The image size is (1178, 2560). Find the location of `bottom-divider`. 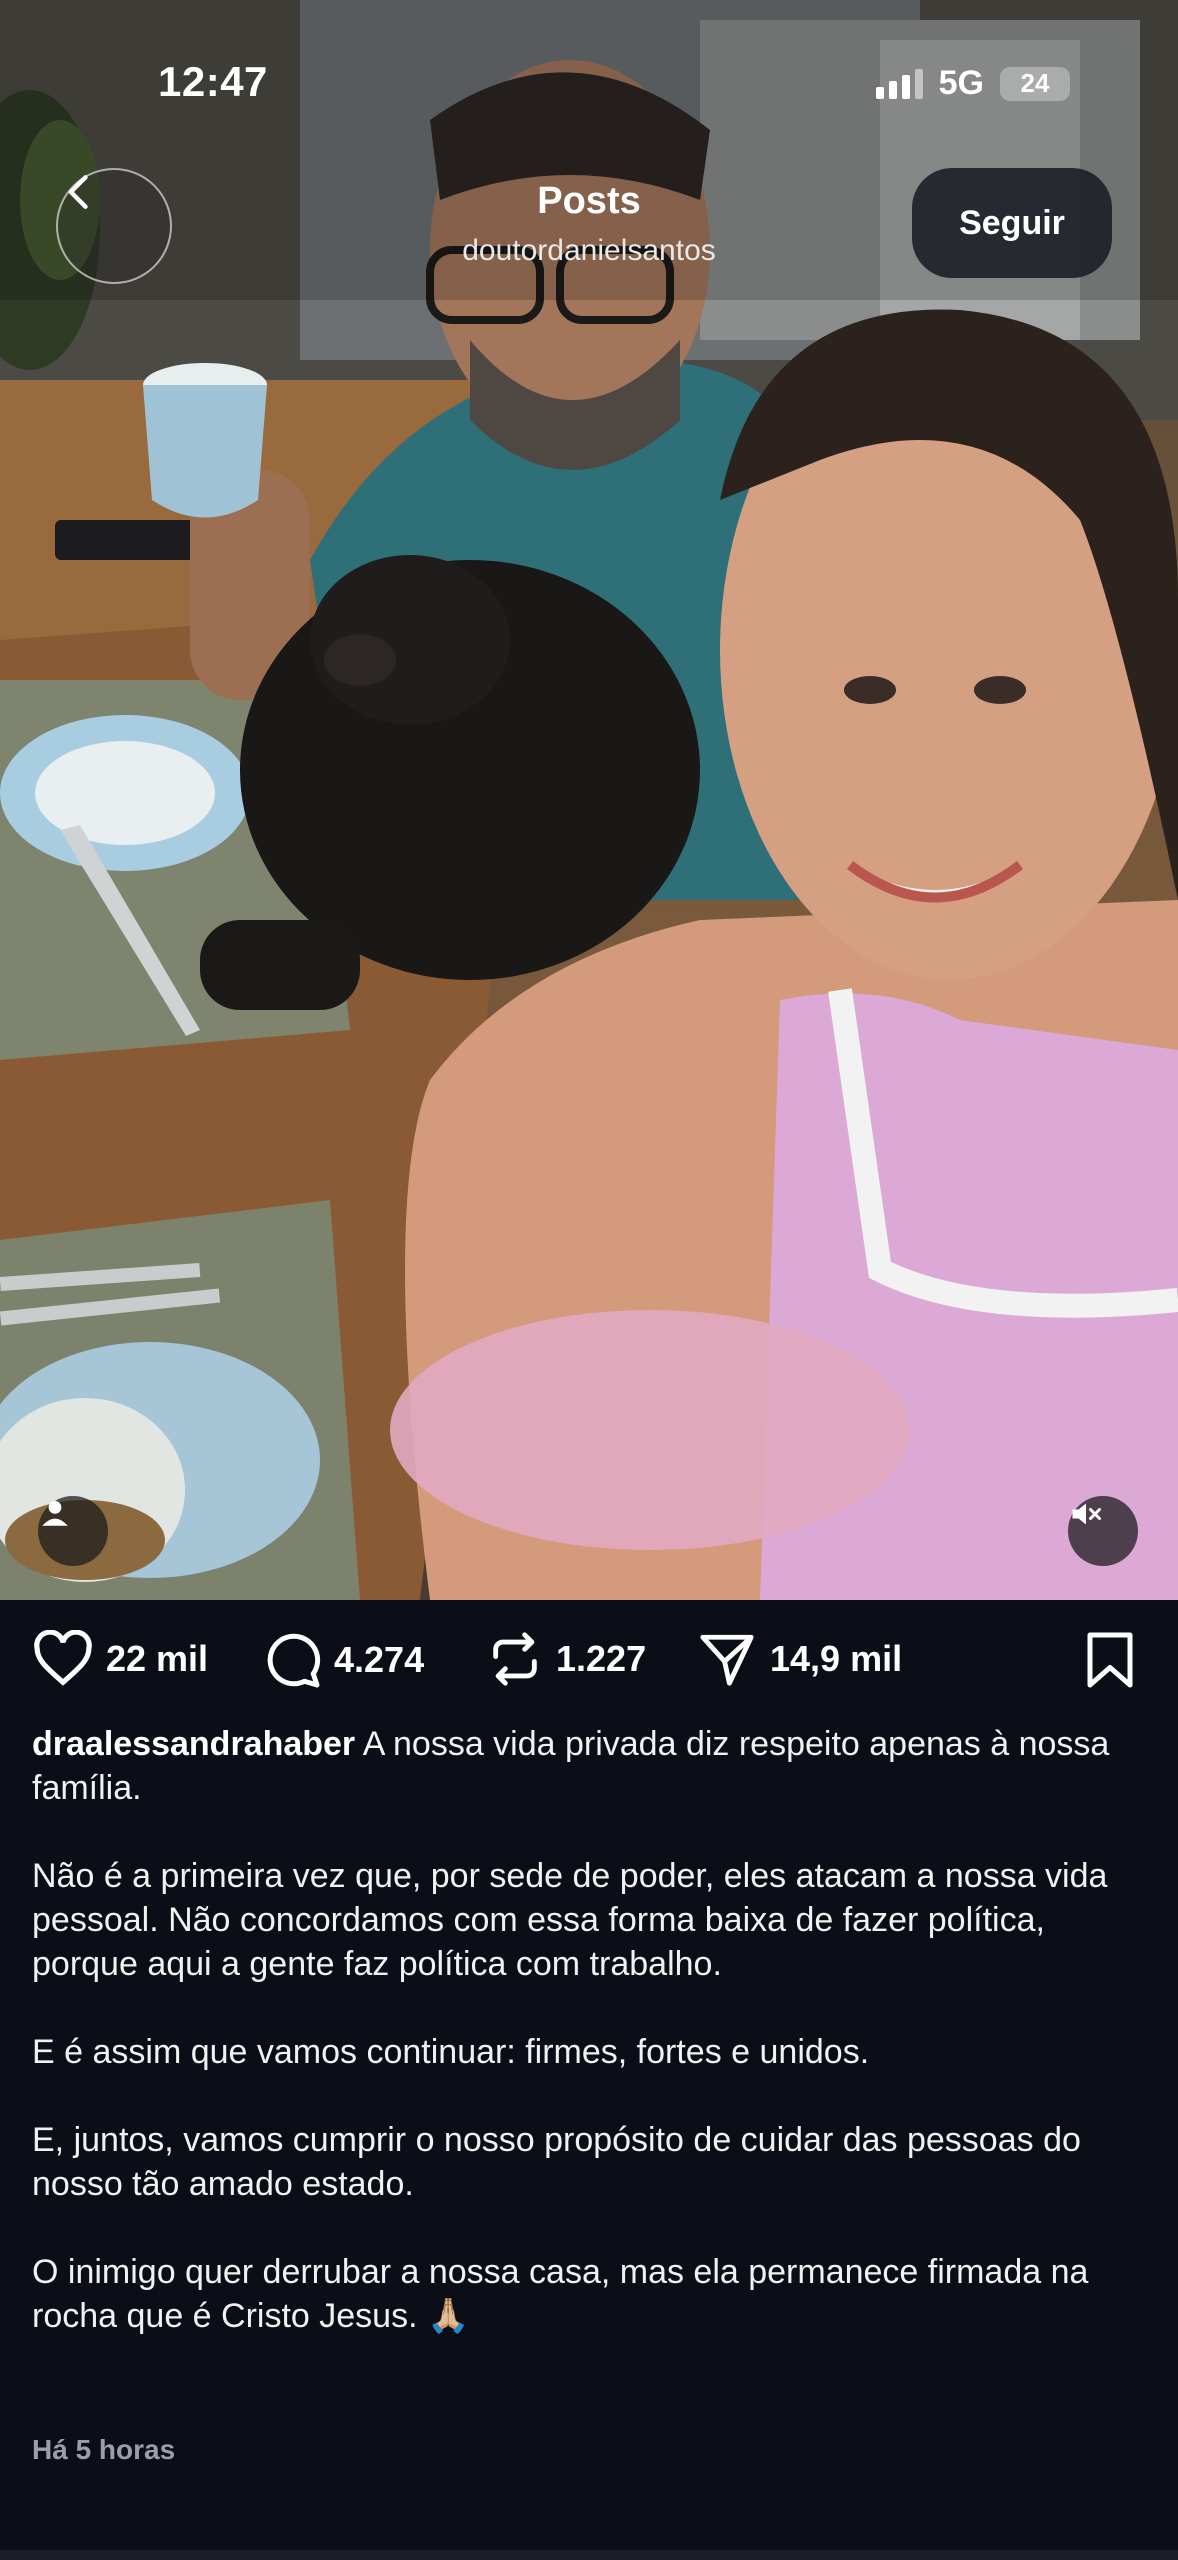

bottom-divider is located at coordinates (589, 2555).